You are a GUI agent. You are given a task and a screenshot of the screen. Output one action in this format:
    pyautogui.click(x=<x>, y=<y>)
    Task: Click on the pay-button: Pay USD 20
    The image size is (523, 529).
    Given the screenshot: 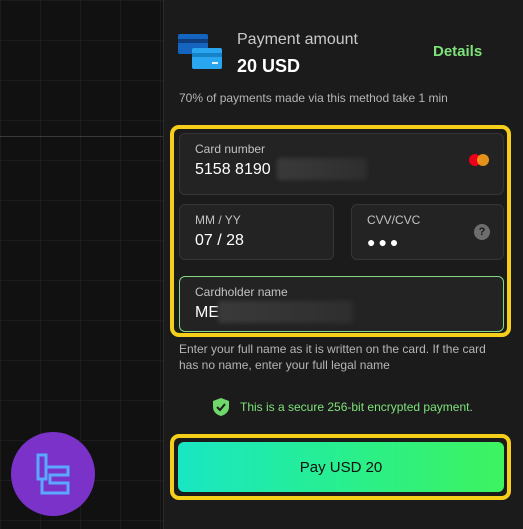 What is the action you would take?
    pyautogui.click(x=341, y=467)
    